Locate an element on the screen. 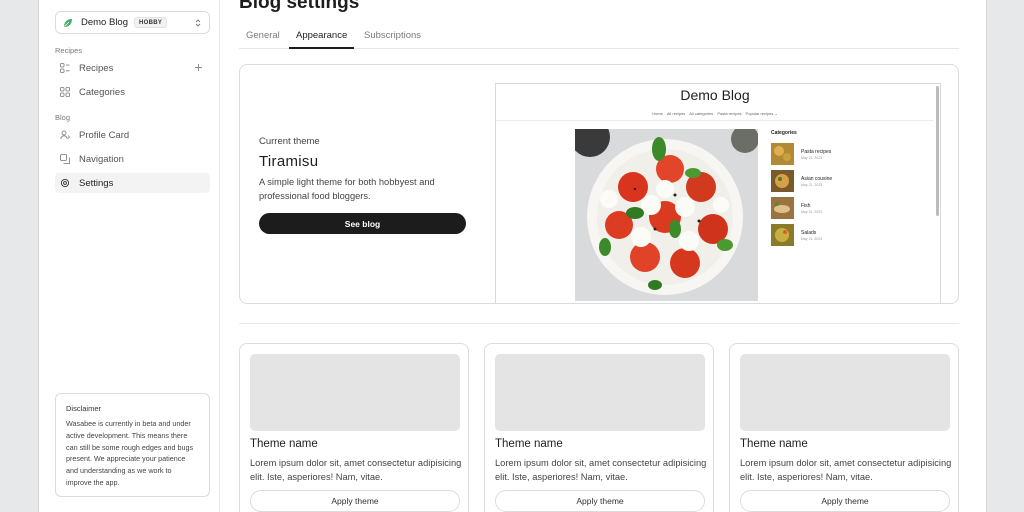 The width and height of the screenshot is (1024, 512). grid-icon is located at coordinates (65, 92).